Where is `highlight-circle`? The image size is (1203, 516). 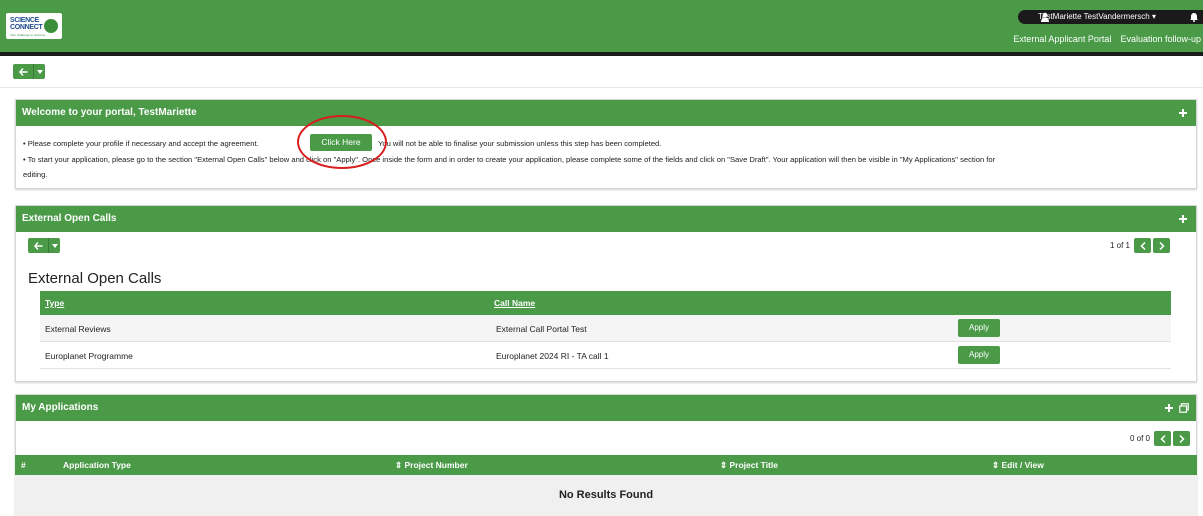 highlight-circle is located at coordinates (342, 142).